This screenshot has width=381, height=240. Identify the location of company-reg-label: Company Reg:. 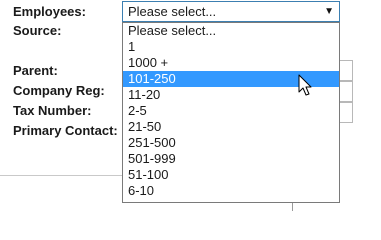
(59, 90).